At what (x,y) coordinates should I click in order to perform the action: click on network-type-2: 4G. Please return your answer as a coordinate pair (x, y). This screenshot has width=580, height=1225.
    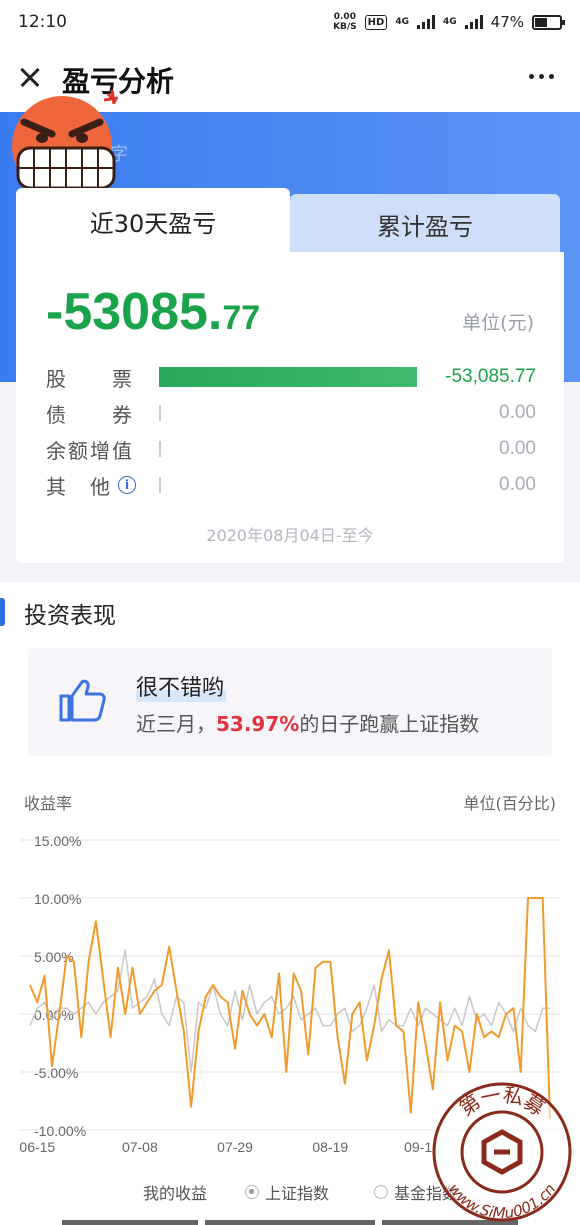
    Looking at the image, I should click on (450, 22).